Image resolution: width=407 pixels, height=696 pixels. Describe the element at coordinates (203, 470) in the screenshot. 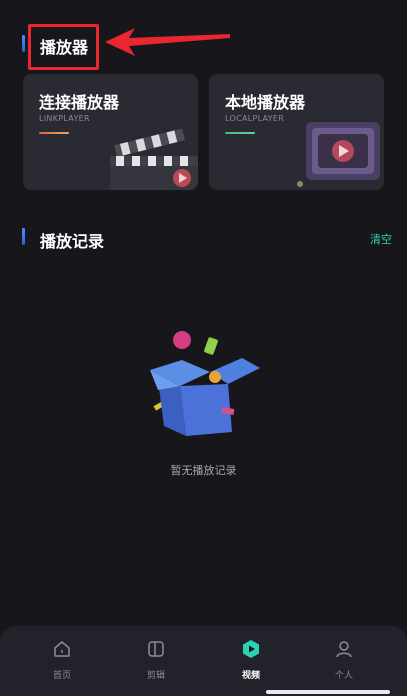

I see `empty-state-text: 暂无播放记录` at that location.